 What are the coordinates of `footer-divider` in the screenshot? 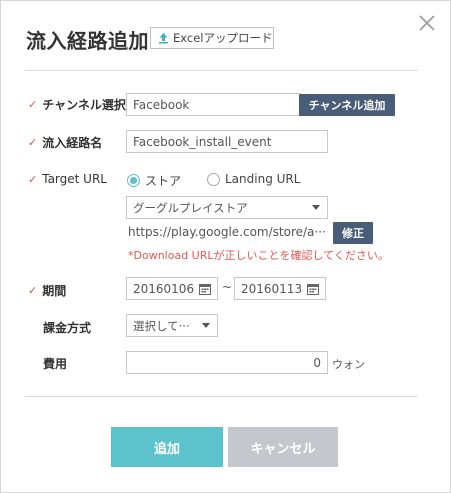 It's located at (221, 396).